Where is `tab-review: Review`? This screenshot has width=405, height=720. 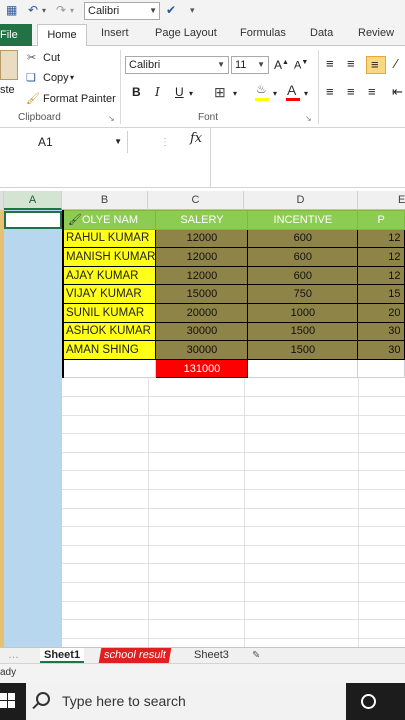
tab-review: Review is located at coordinates (376, 33).